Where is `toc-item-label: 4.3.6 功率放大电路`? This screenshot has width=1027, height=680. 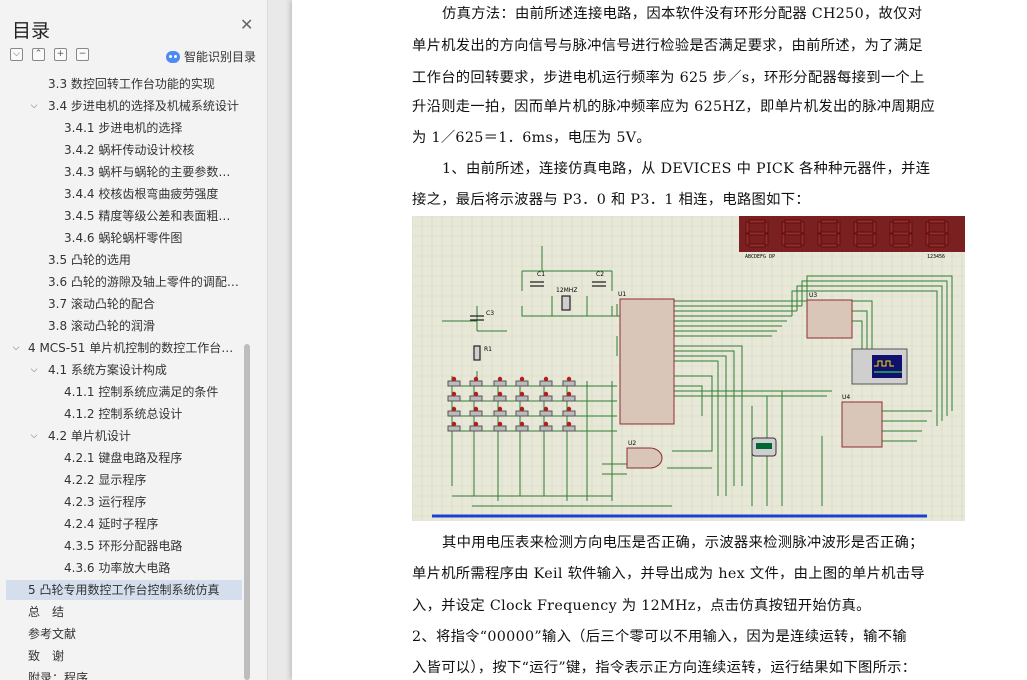
toc-item-label: 4.3.6 功率放大电路 is located at coordinates (117, 568).